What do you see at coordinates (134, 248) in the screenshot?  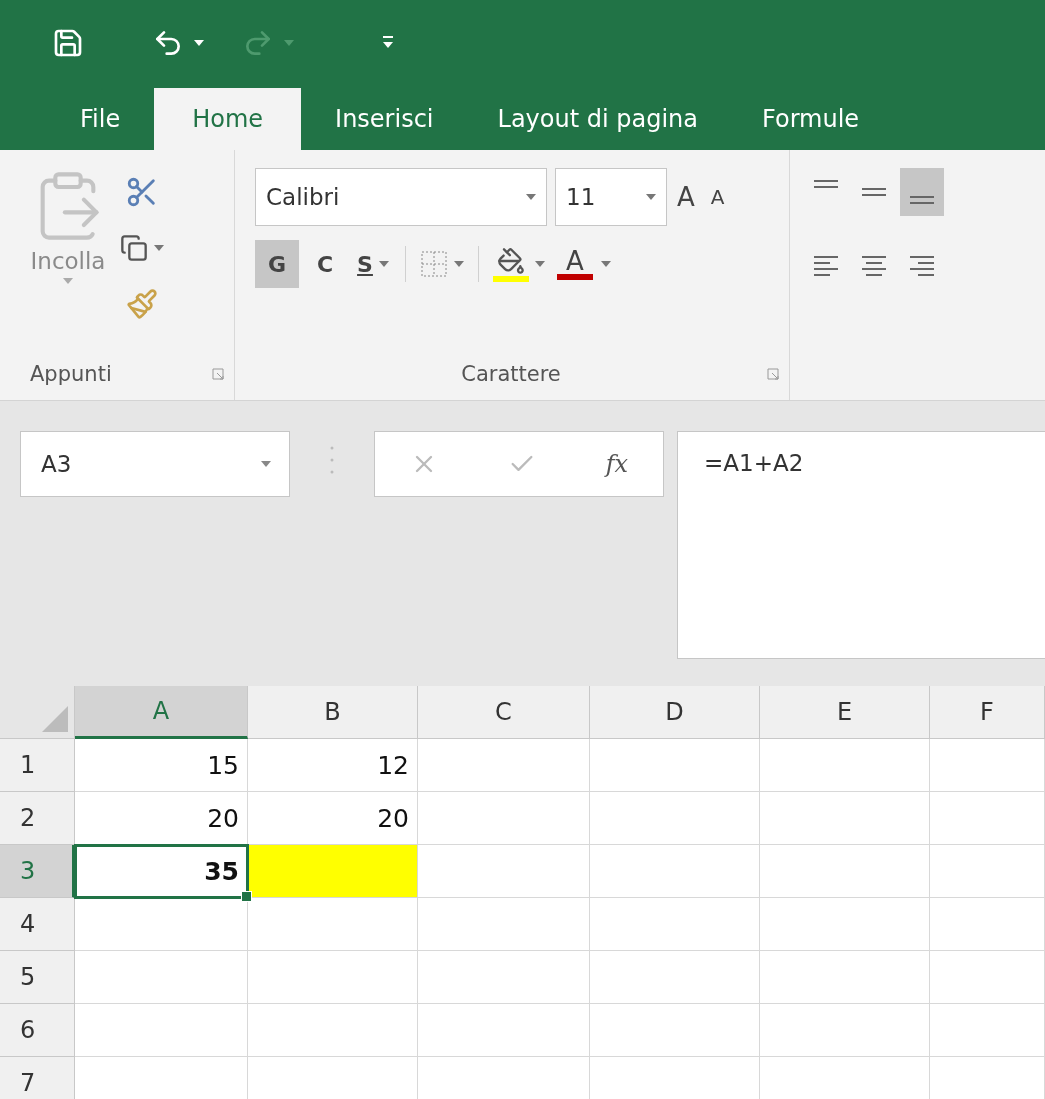 I see `copy-icon` at bounding box center [134, 248].